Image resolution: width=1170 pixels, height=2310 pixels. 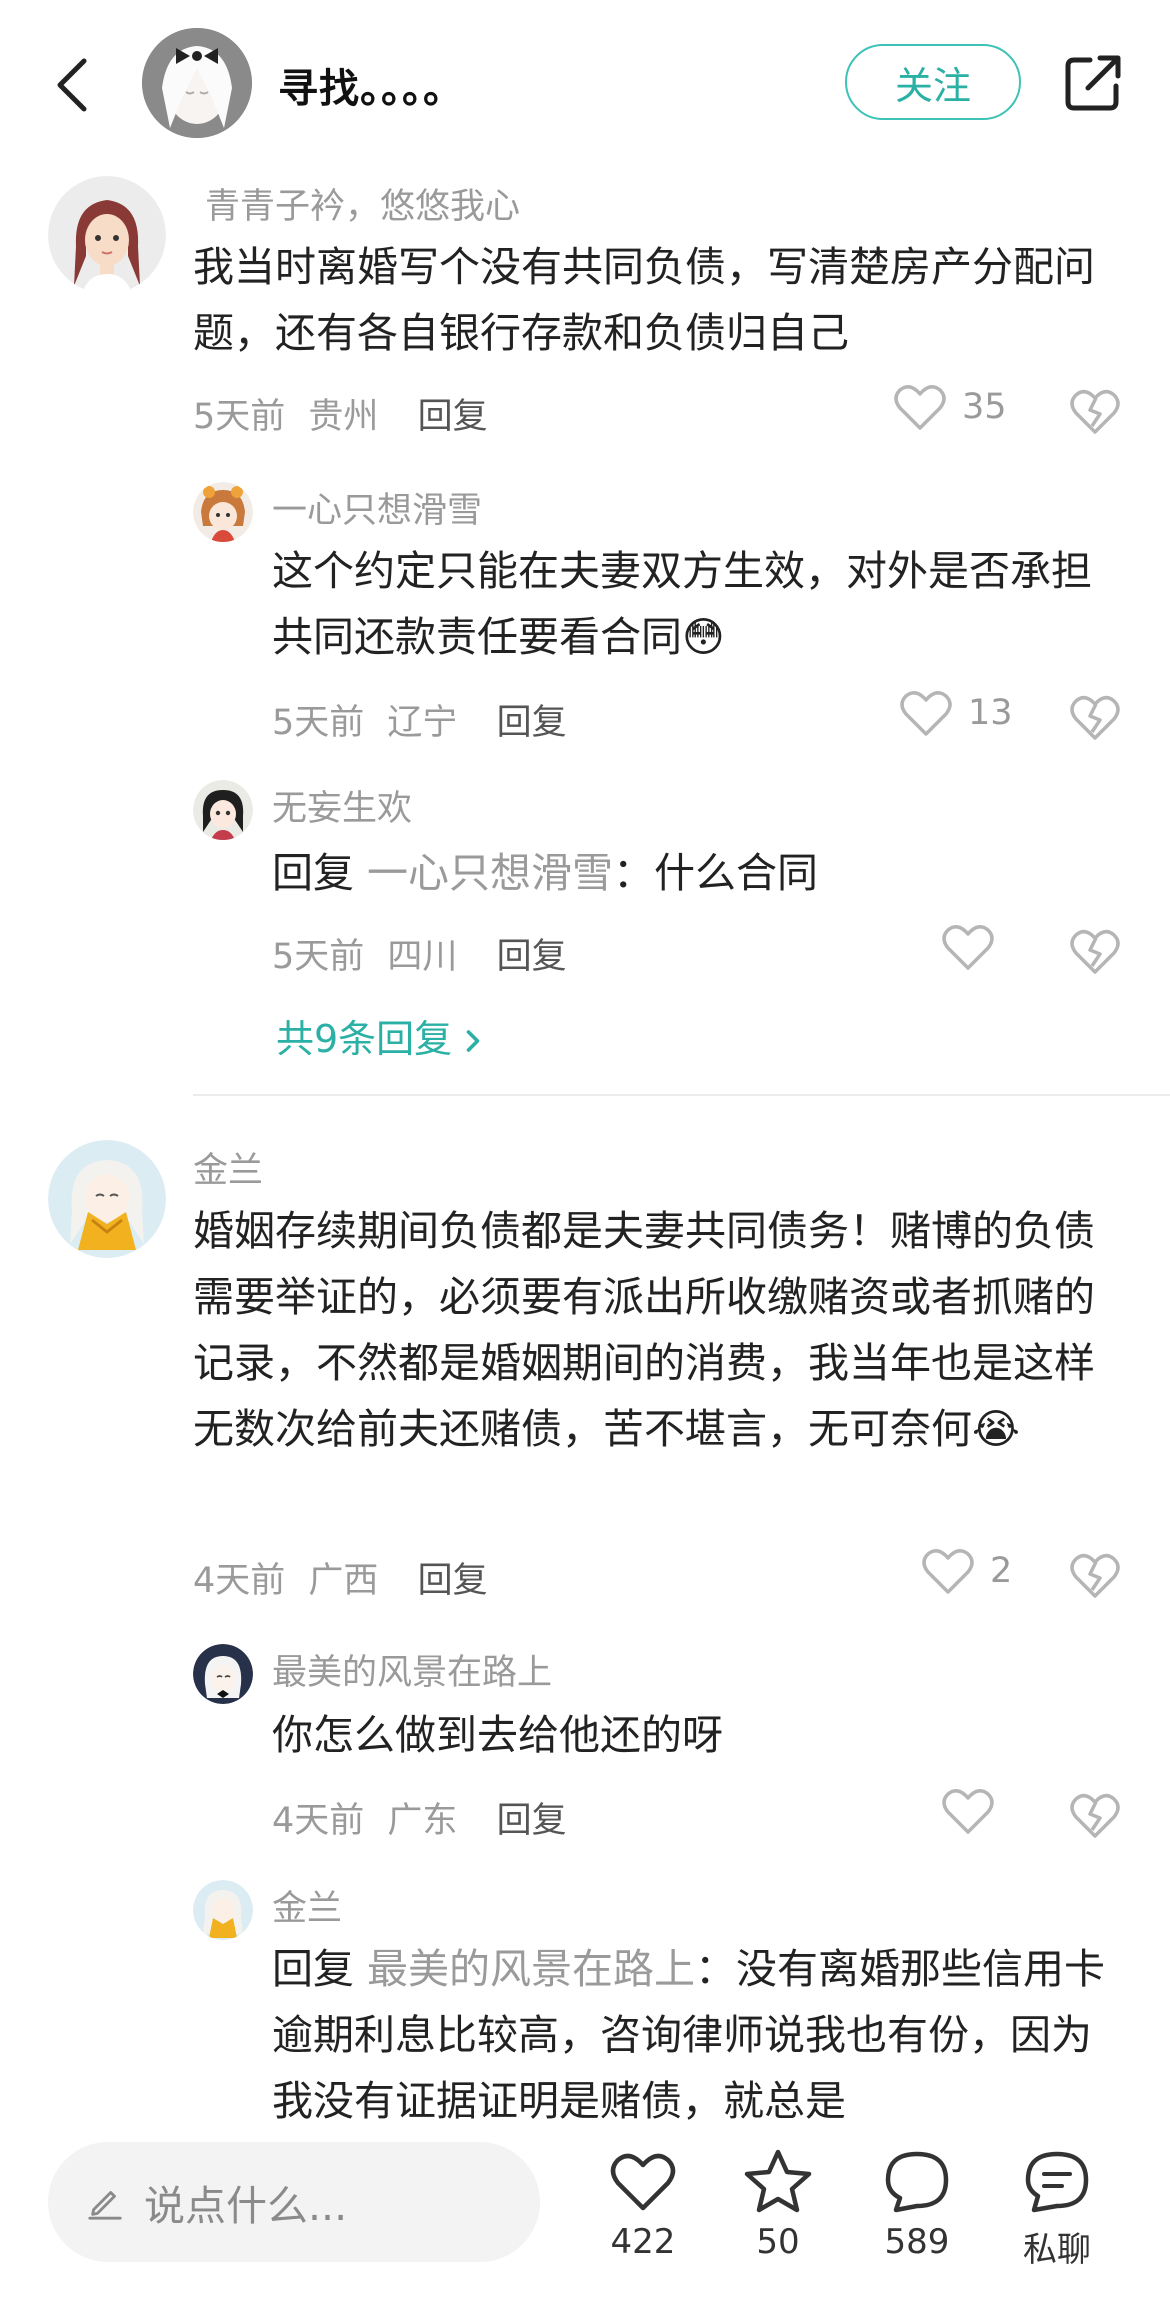 I want to click on like-button: 13, so click(x=955, y=713).